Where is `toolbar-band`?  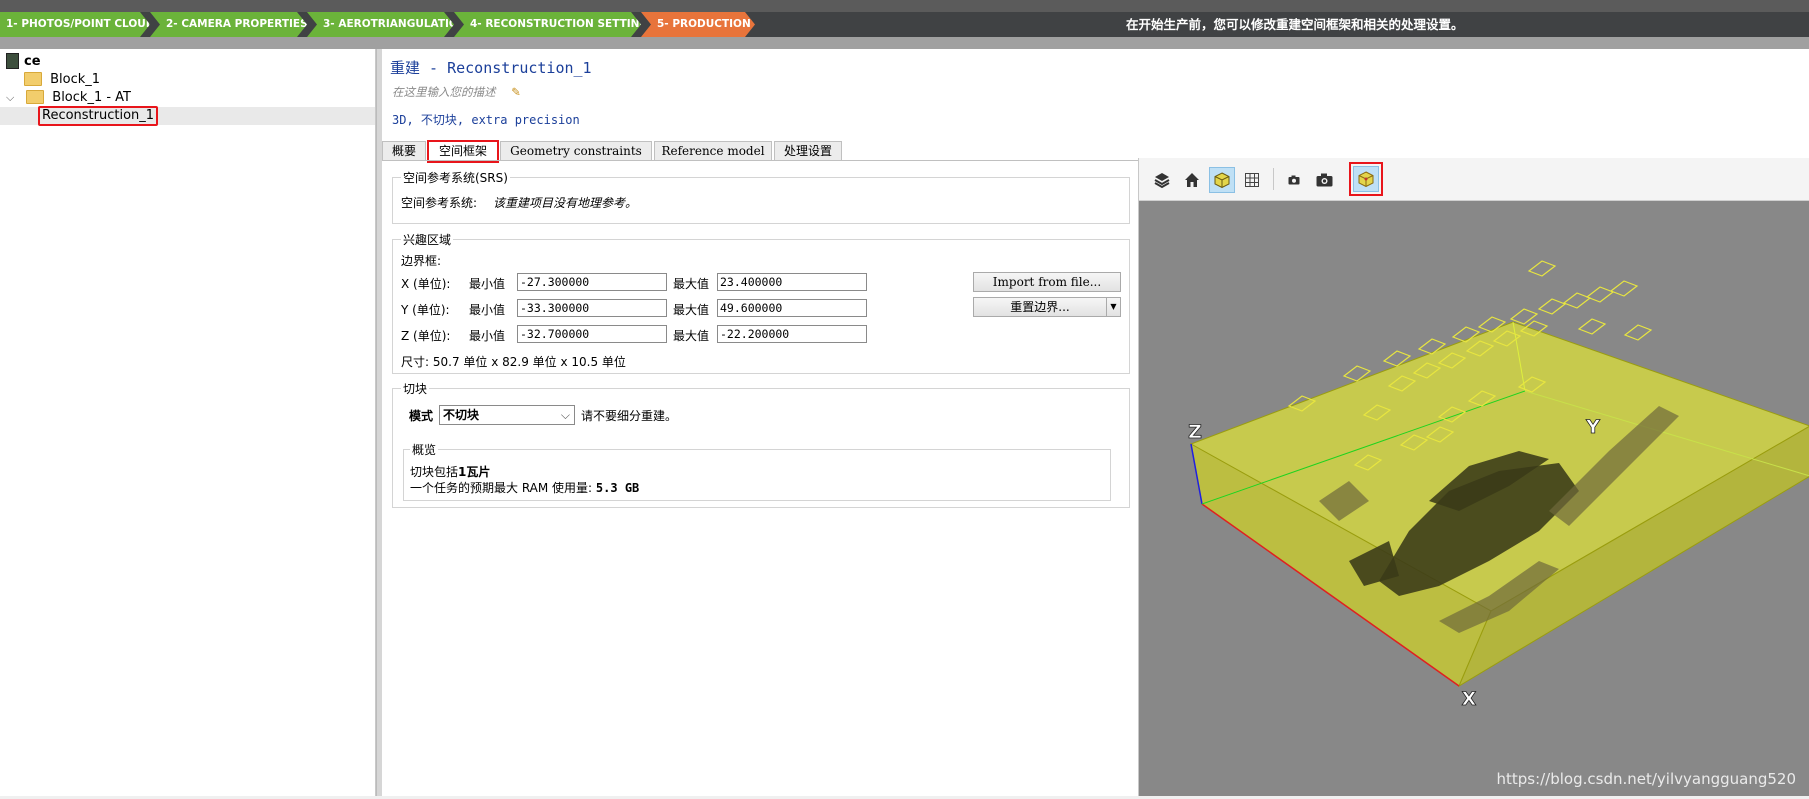 toolbar-band is located at coordinates (904, 43).